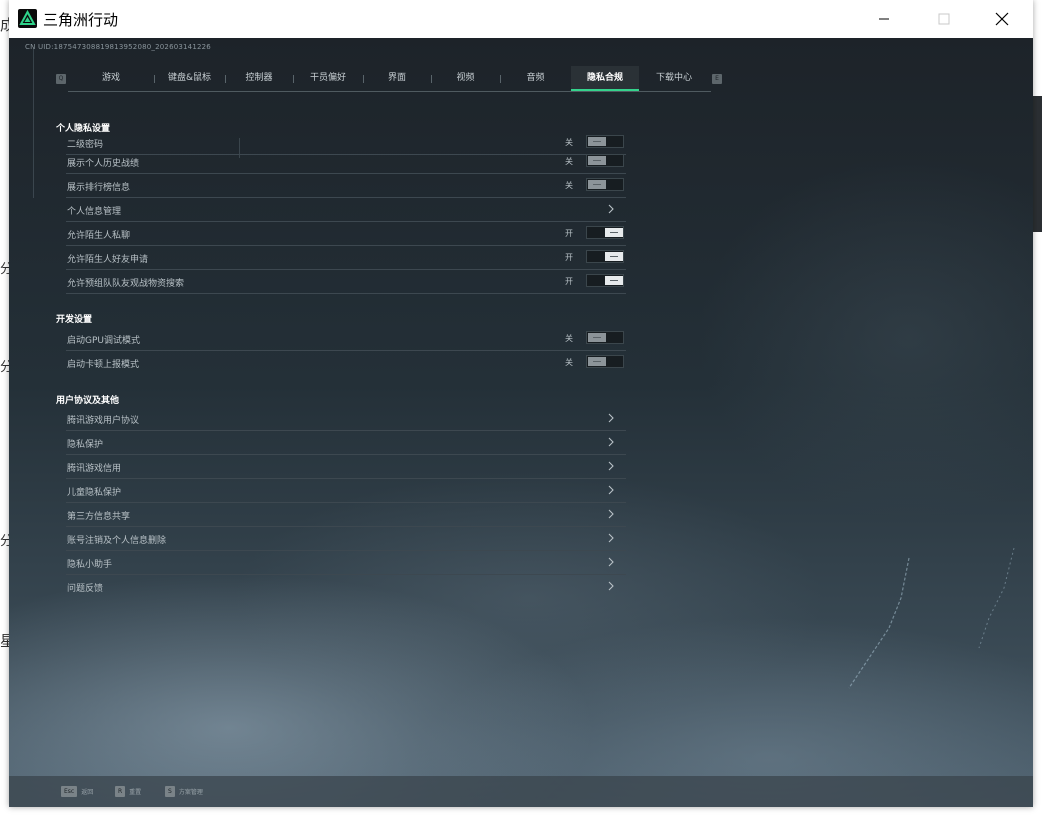  I want to click on setting-row-stutter-report: 启动卡顿上报模式 关, so click(346, 362).